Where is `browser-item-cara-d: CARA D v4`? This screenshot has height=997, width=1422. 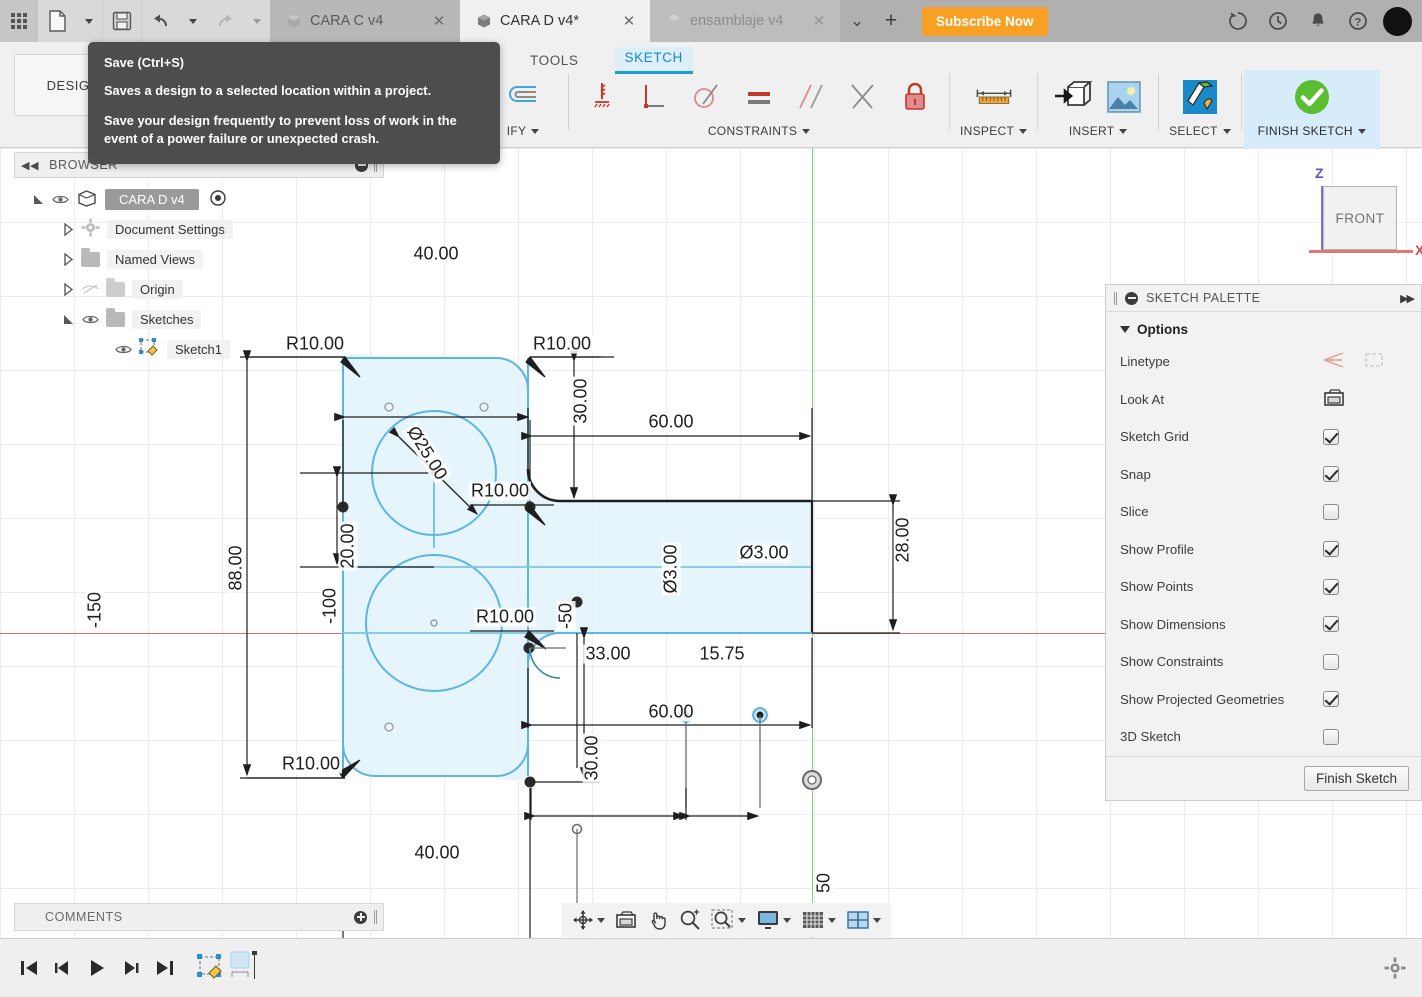
browser-item-cara-d: CARA D v4 is located at coordinates (199, 199).